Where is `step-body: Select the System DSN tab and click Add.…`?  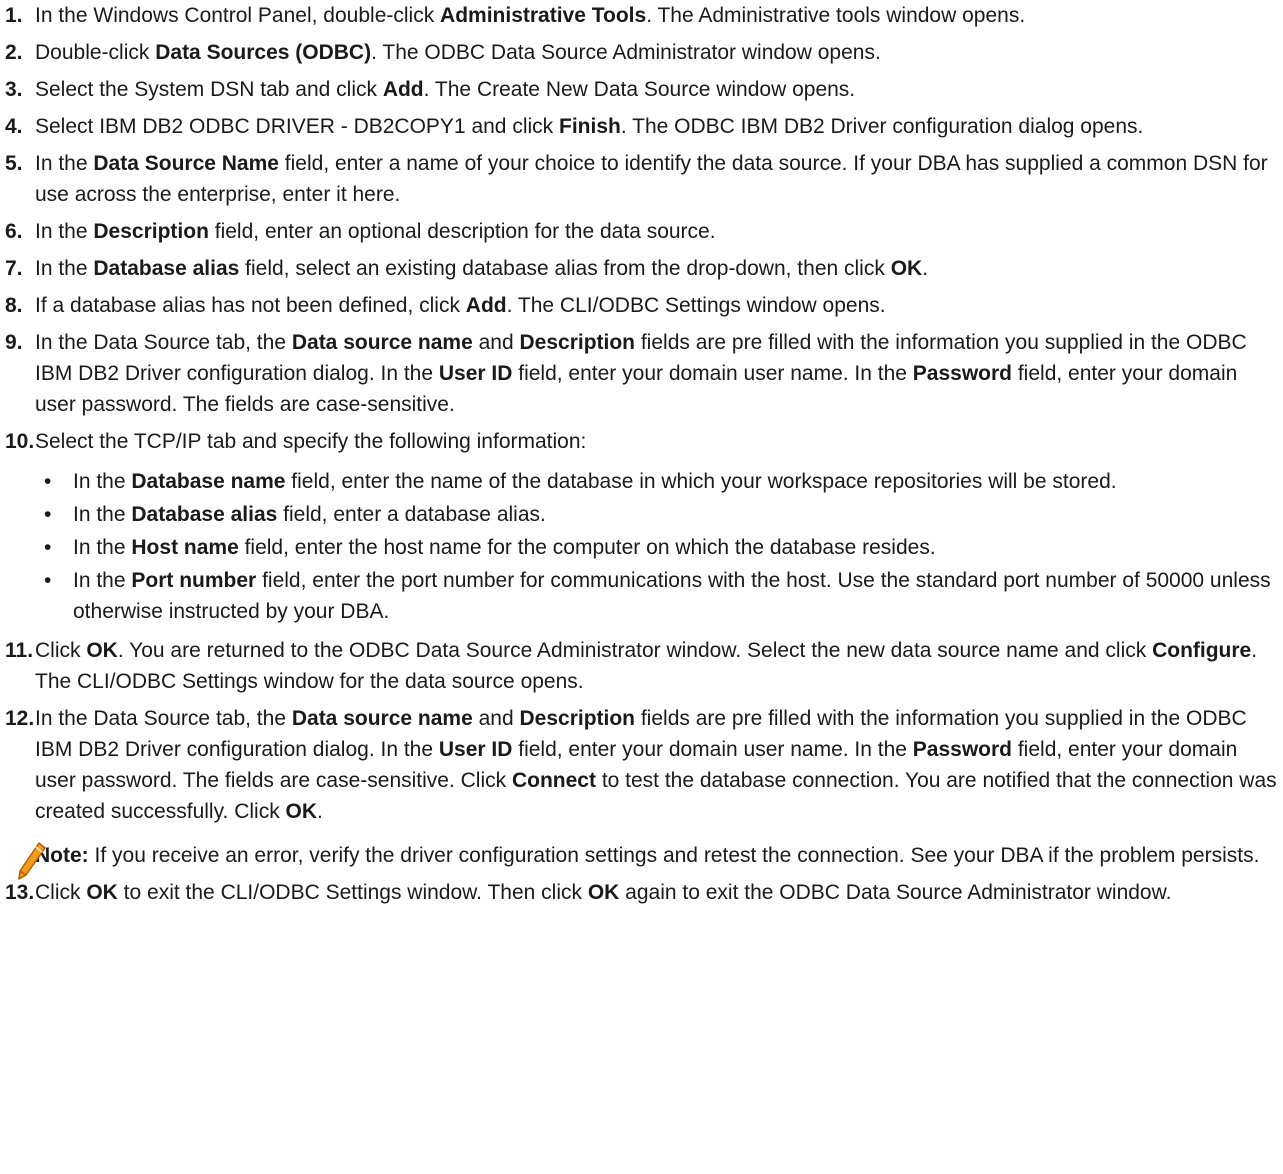 step-body: Select the System DSN tab and click Add.… is located at coordinates (656, 89).